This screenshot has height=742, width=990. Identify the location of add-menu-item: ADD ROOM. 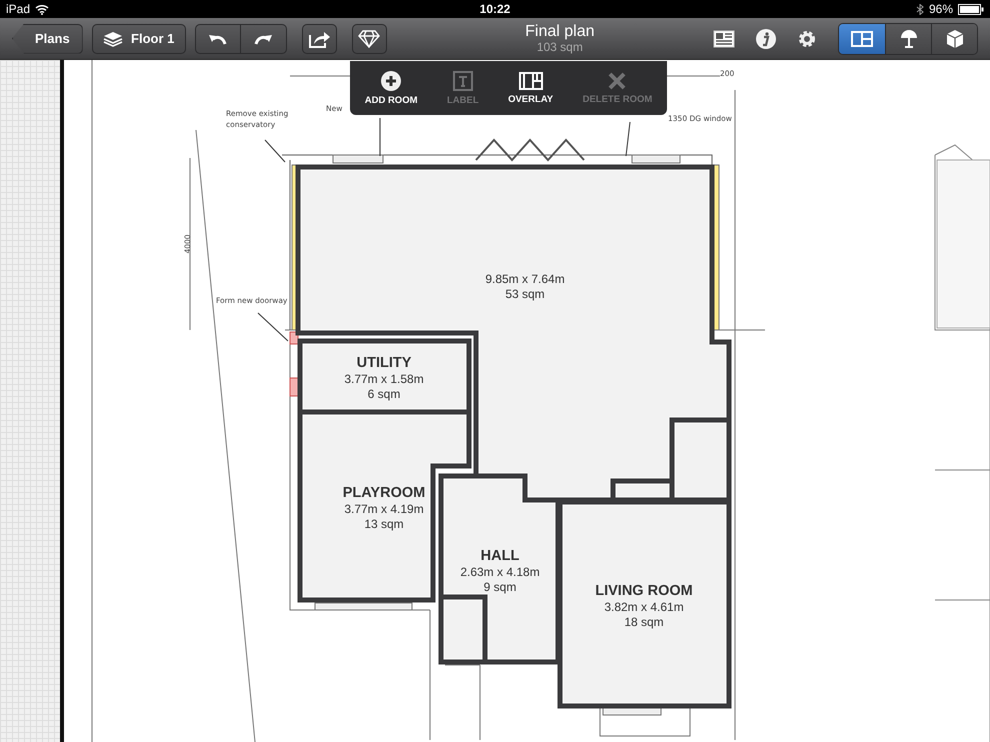
(391, 88).